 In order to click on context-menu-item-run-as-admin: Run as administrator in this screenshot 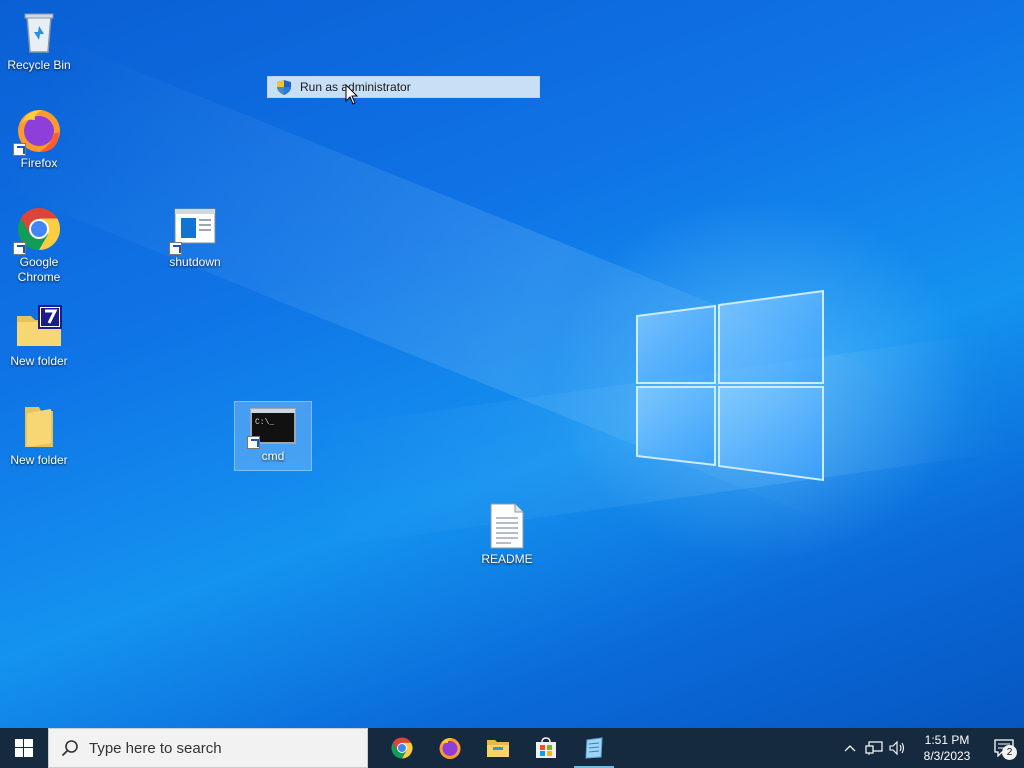, I will do `click(403, 87)`.